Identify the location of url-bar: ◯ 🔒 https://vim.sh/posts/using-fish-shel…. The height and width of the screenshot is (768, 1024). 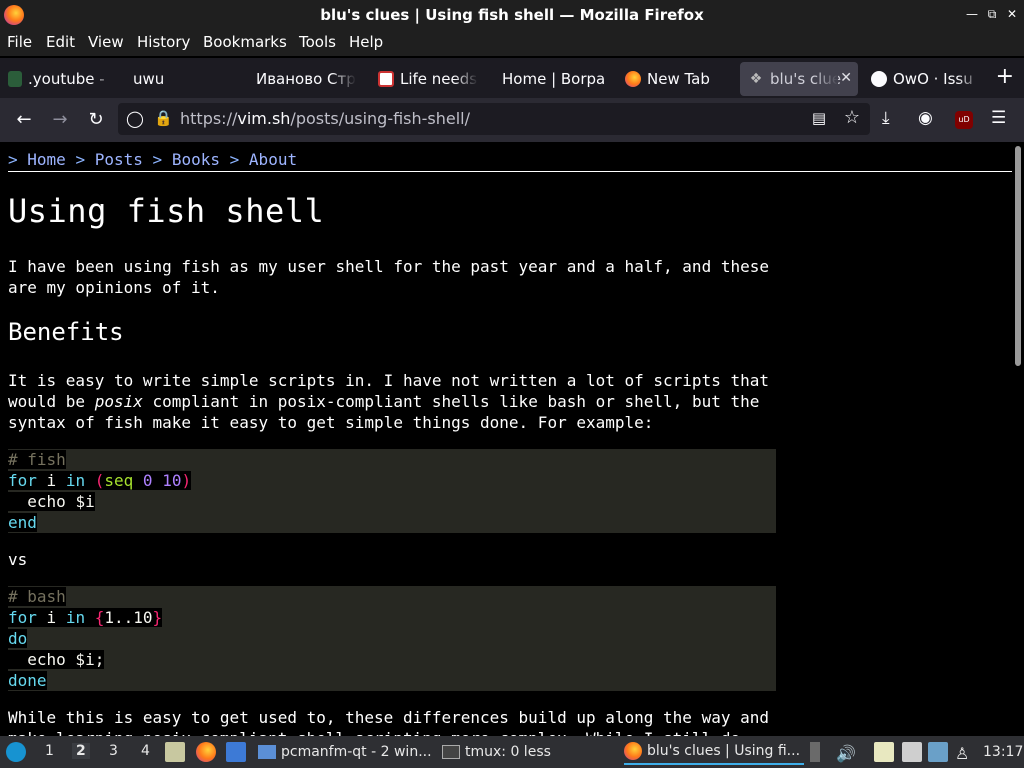
(494, 119).